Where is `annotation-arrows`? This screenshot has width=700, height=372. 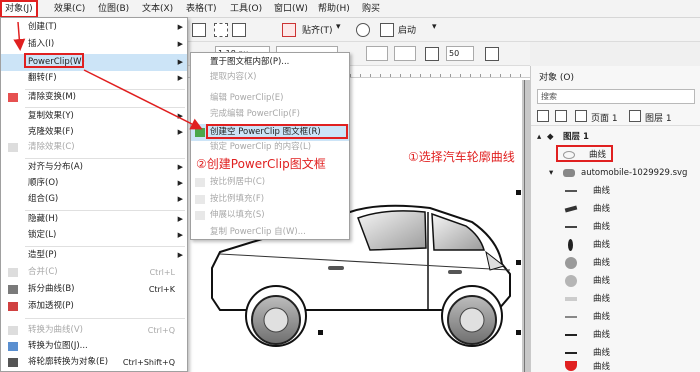 annotation-arrows is located at coordinates (108, 75).